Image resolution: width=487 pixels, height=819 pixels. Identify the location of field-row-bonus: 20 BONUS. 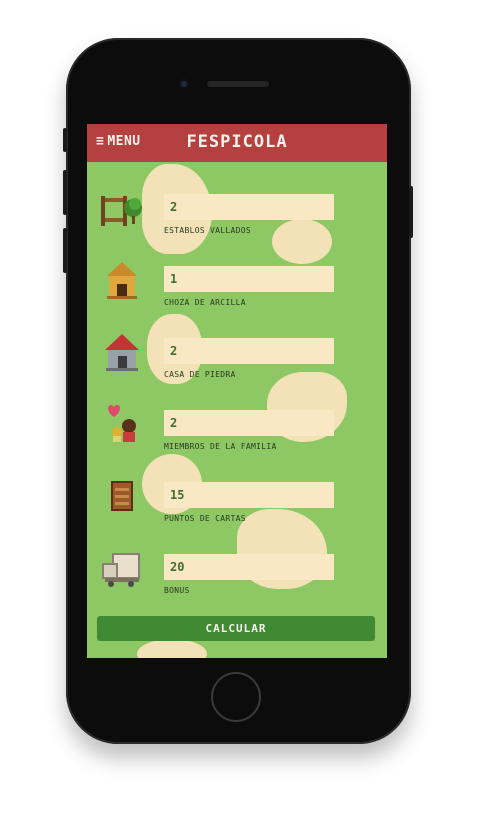
(237, 582).